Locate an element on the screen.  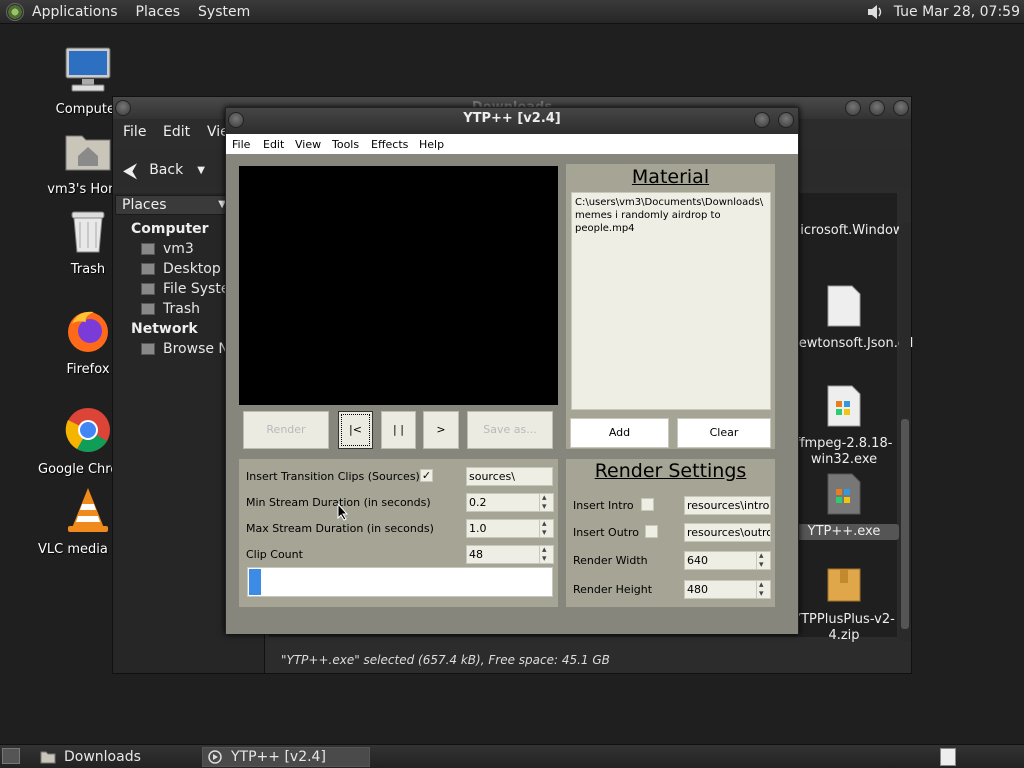
drive-icon is located at coordinates (148, 289).